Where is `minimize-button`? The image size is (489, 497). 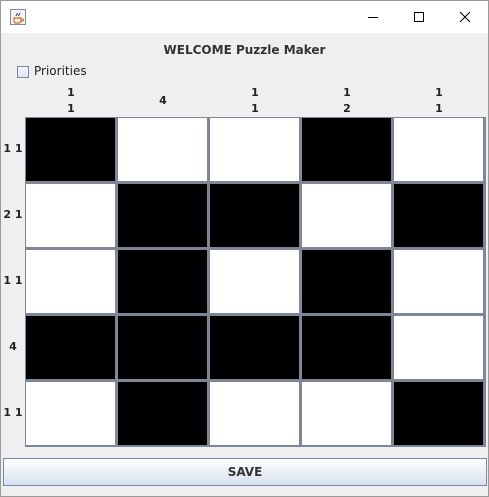
minimize-button is located at coordinates (373, 17).